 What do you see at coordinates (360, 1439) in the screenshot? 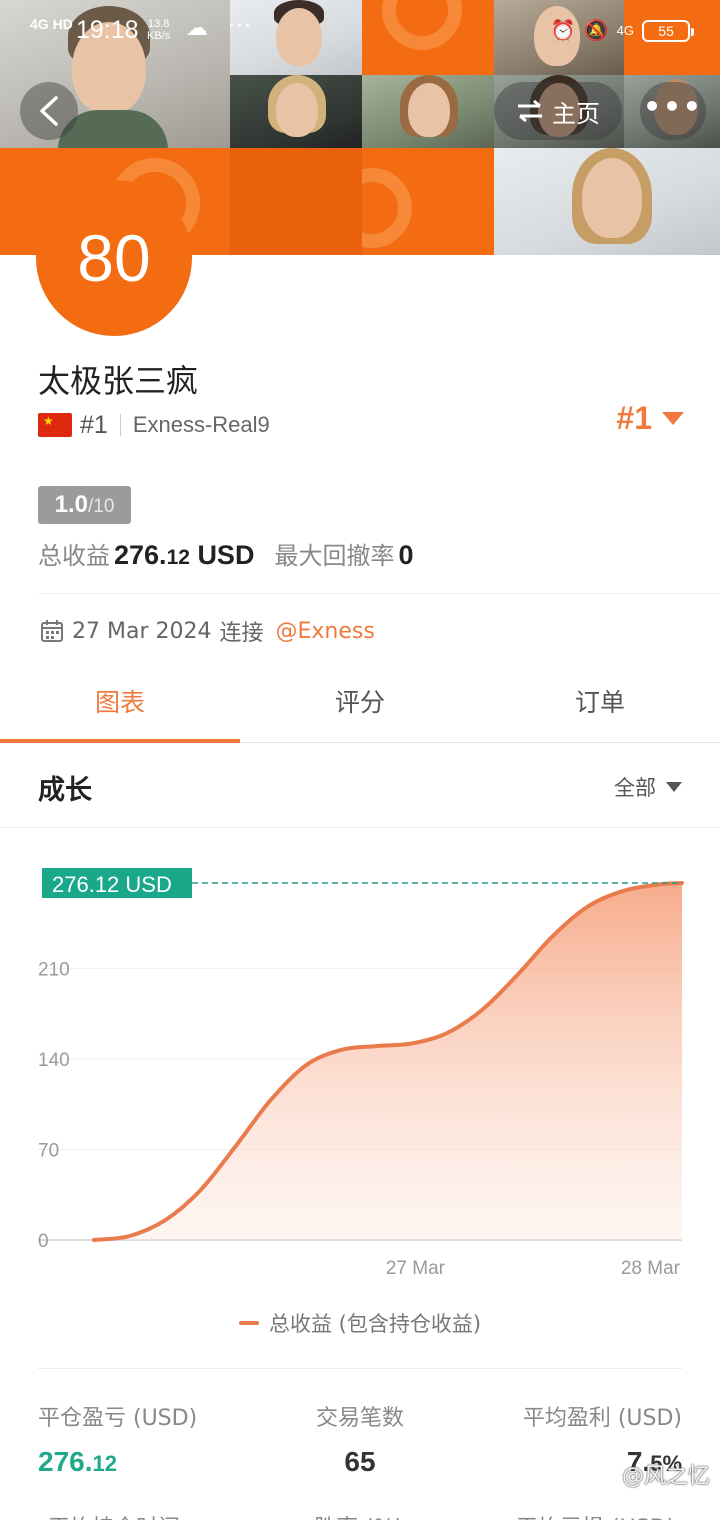
I see `trades-stat: 交易笔数 65` at bounding box center [360, 1439].